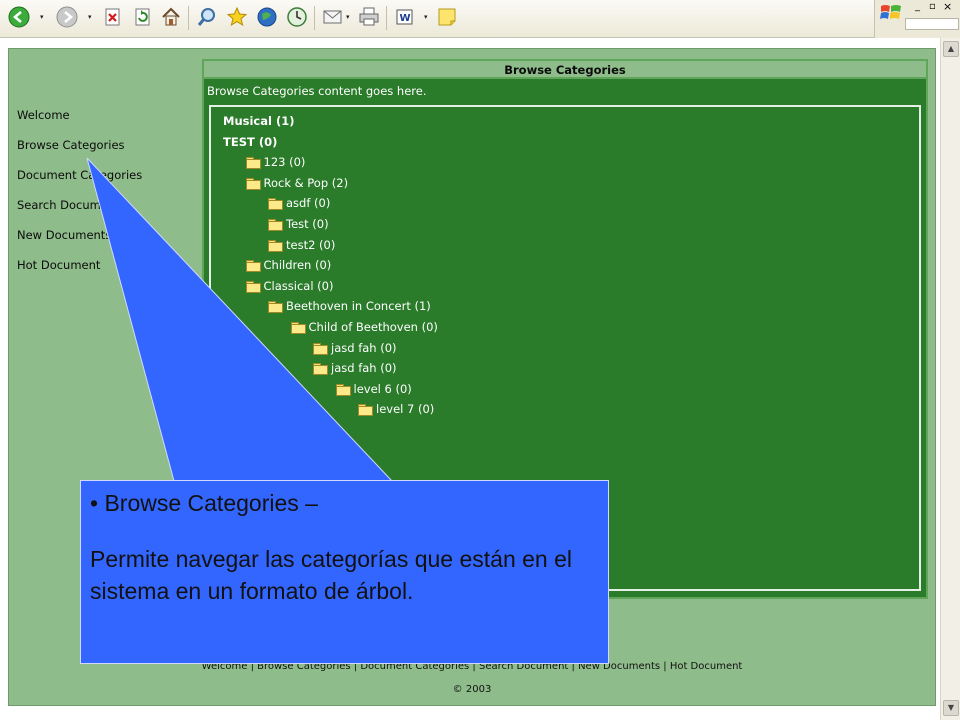 The image size is (960, 720). What do you see at coordinates (951, 708) in the screenshot?
I see `scroll-down-icon: ▼` at bounding box center [951, 708].